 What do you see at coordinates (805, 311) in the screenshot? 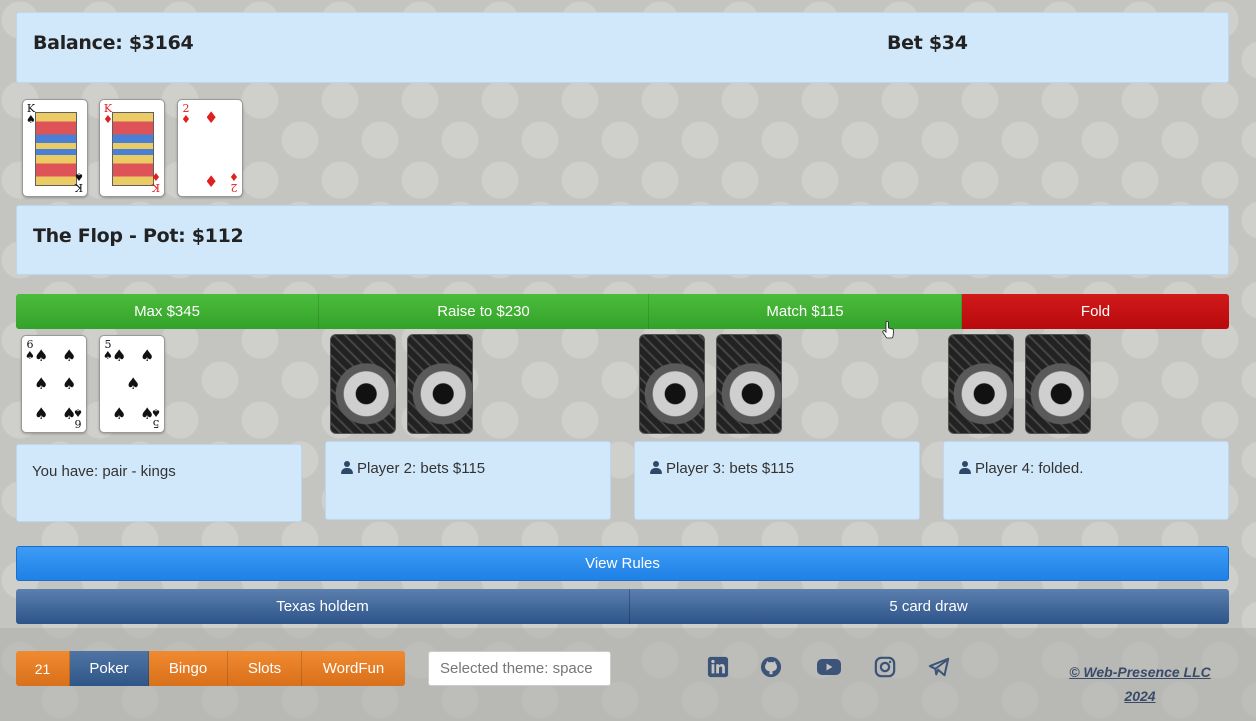
I see `match-button: Match $115` at bounding box center [805, 311].